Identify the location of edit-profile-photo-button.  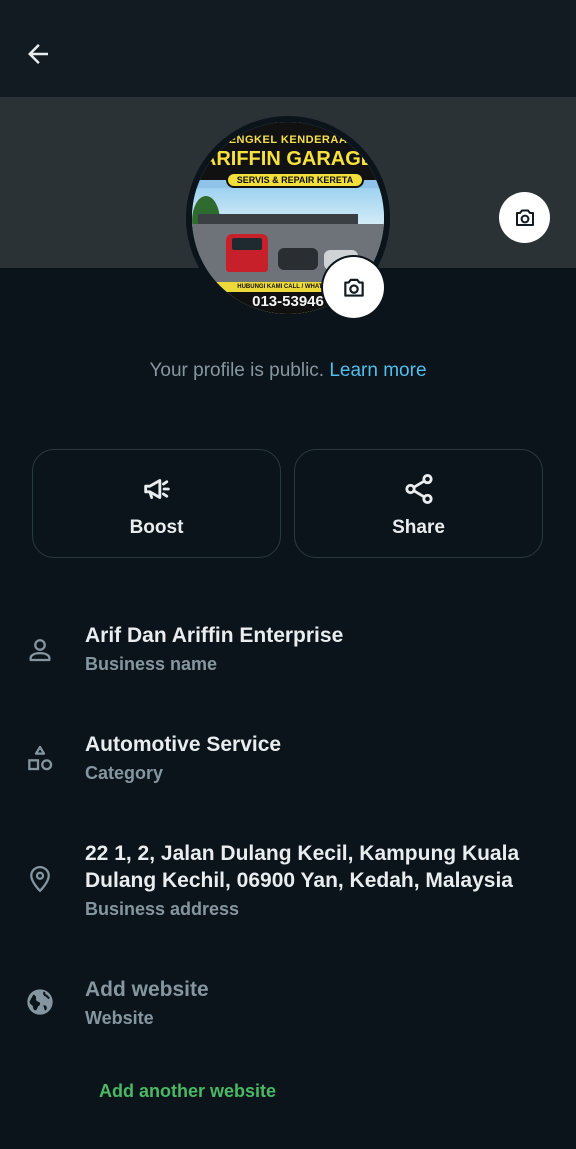
(353, 287).